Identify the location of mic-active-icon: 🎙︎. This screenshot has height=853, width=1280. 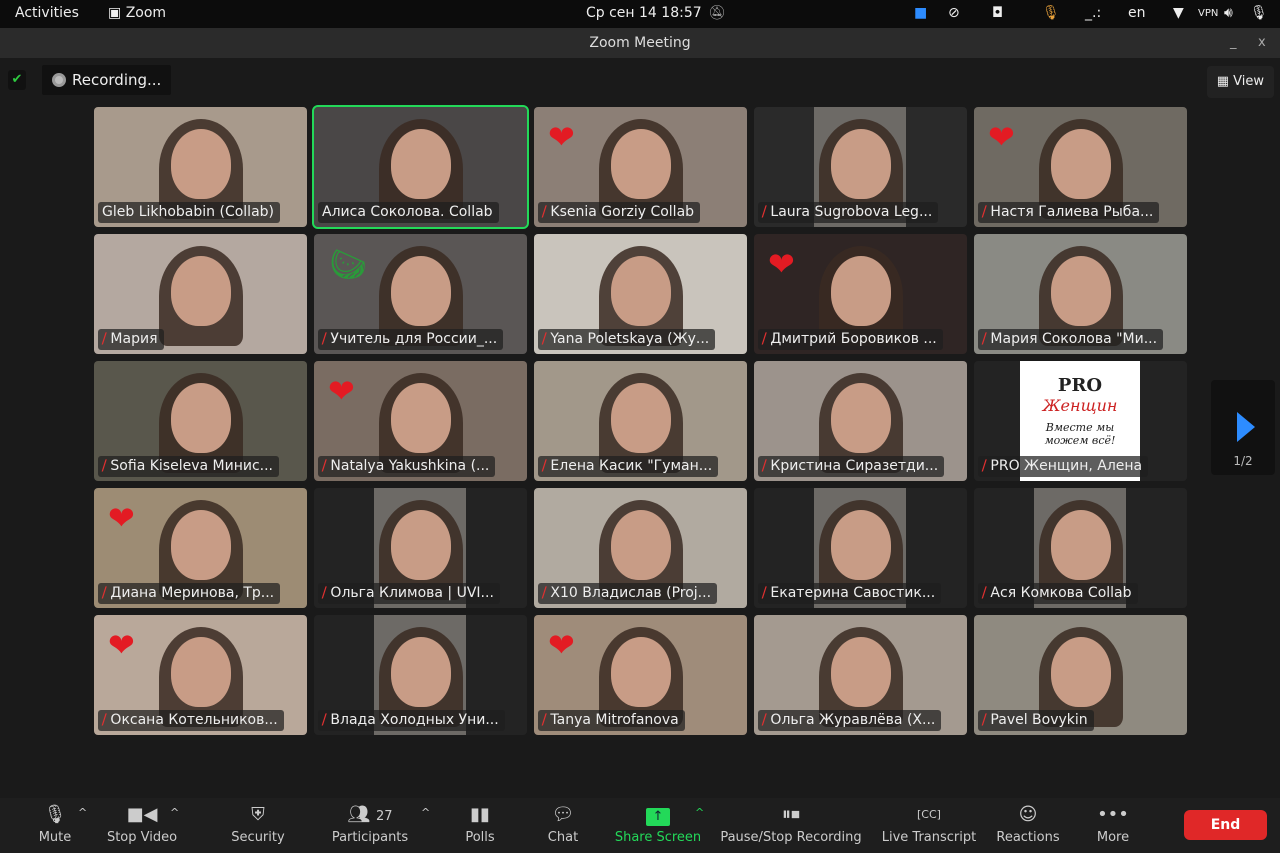
(1051, 13).